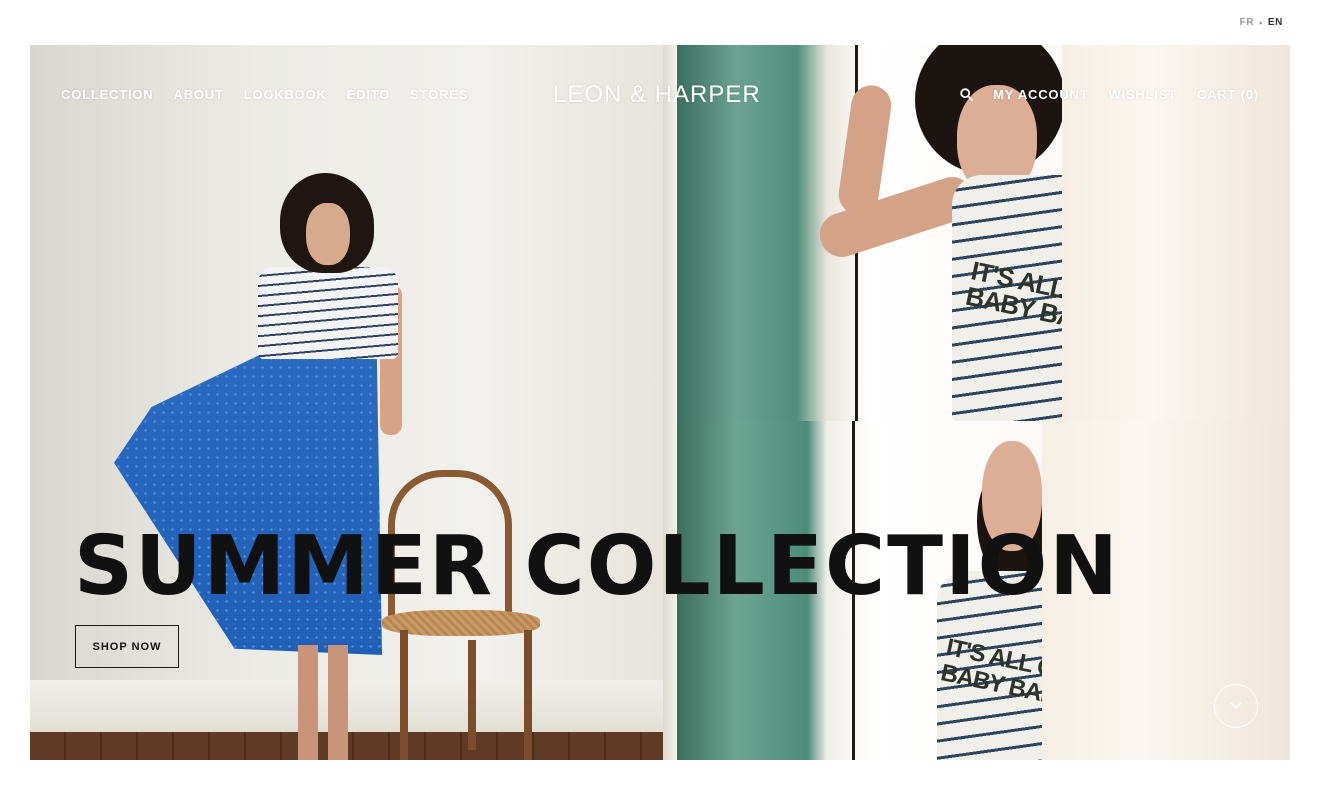 The height and width of the screenshot is (790, 1320). I want to click on model-face, so click(328, 234).